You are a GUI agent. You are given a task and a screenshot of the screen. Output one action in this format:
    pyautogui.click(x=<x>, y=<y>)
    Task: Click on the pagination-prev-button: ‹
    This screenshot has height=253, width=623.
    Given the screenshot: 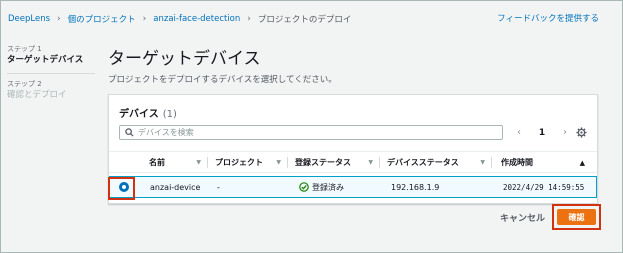 What is the action you would take?
    pyautogui.click(x=519, y=132)
    